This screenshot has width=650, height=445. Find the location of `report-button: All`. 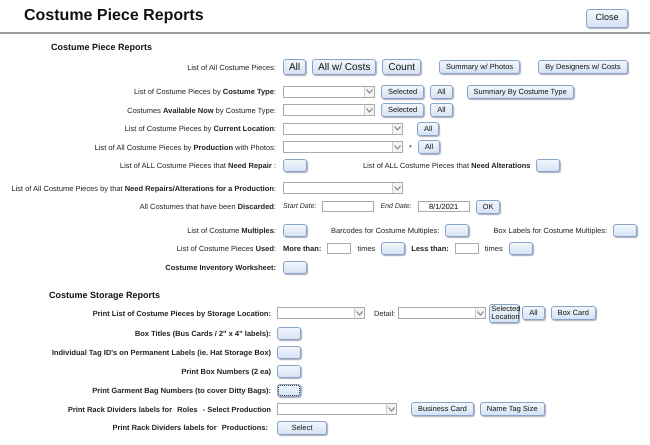

report-button: All is located at coordinates (294, 67).